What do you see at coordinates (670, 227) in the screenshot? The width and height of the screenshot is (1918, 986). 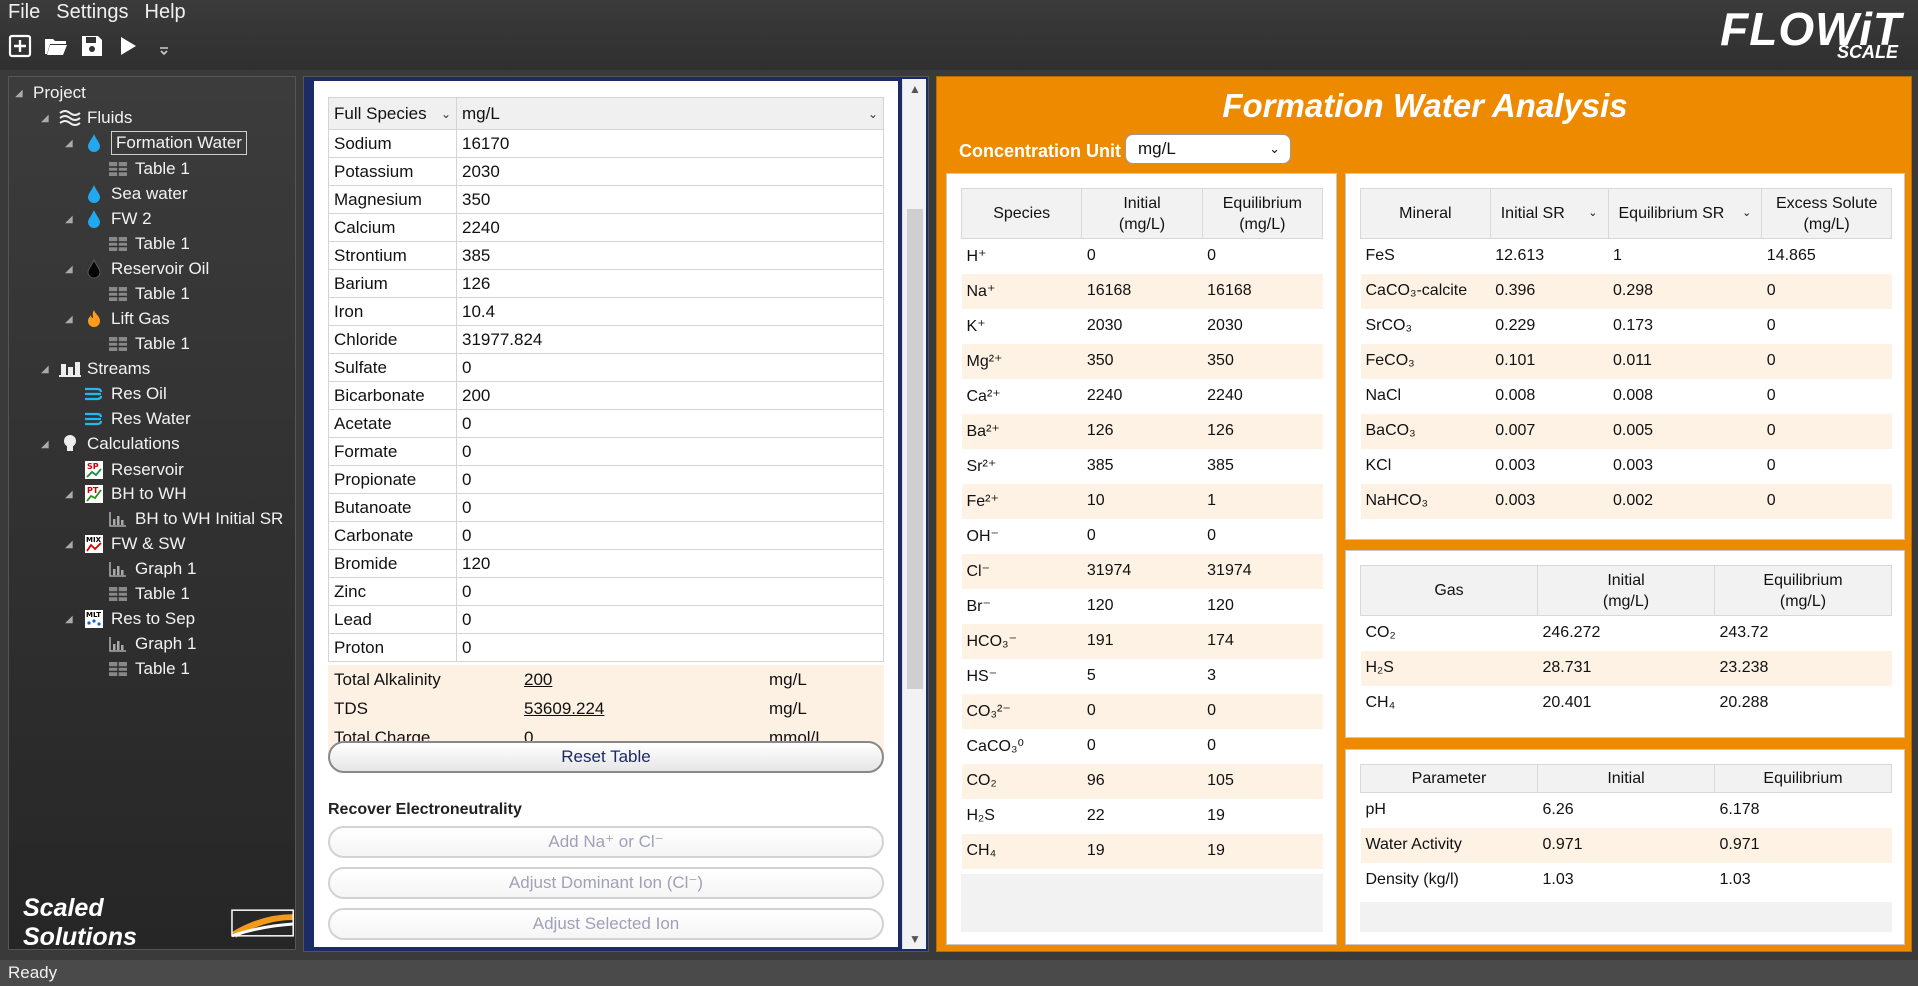 I see `species-value-input: 2240` at bounding box center [670, 227].